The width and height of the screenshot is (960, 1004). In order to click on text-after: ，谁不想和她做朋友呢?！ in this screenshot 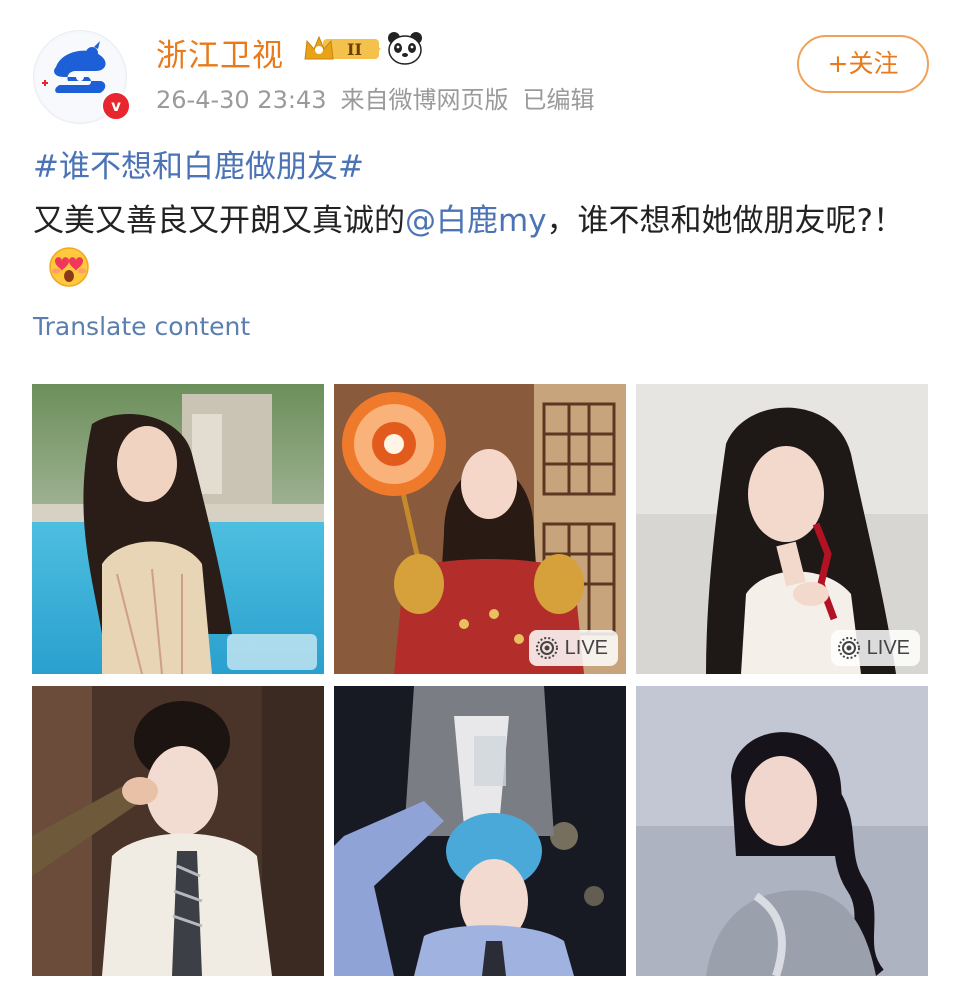, I will do `click(725, 221)`.